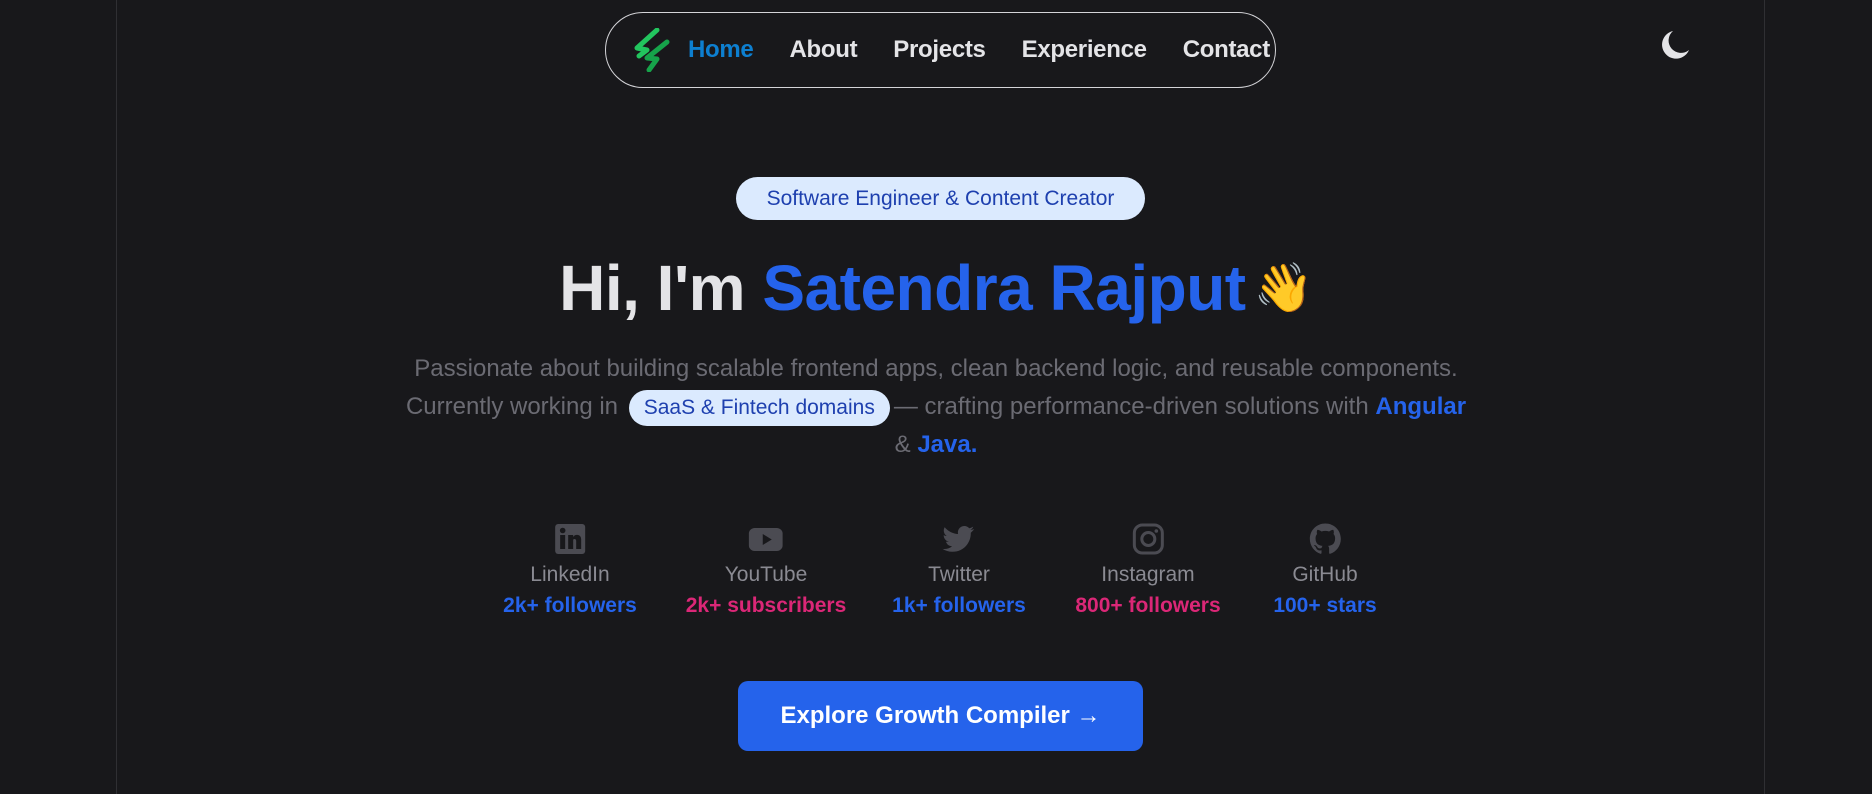 The image size is (1872, 794). What do you see at coordinates (959, 605) in the screenshot?
I see `social-count: 1k+ followers` at bounding box center [959, 605].